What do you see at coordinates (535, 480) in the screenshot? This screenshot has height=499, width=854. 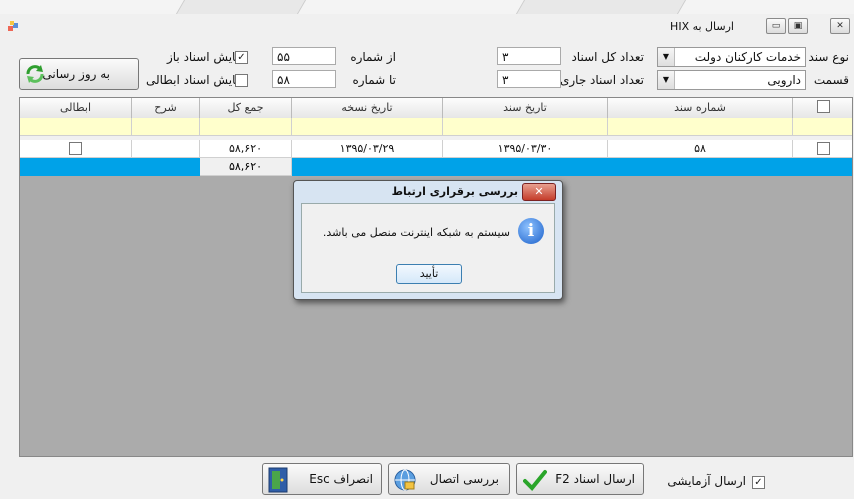 I see `checkmark-icon` at bounding box center [535, 480].